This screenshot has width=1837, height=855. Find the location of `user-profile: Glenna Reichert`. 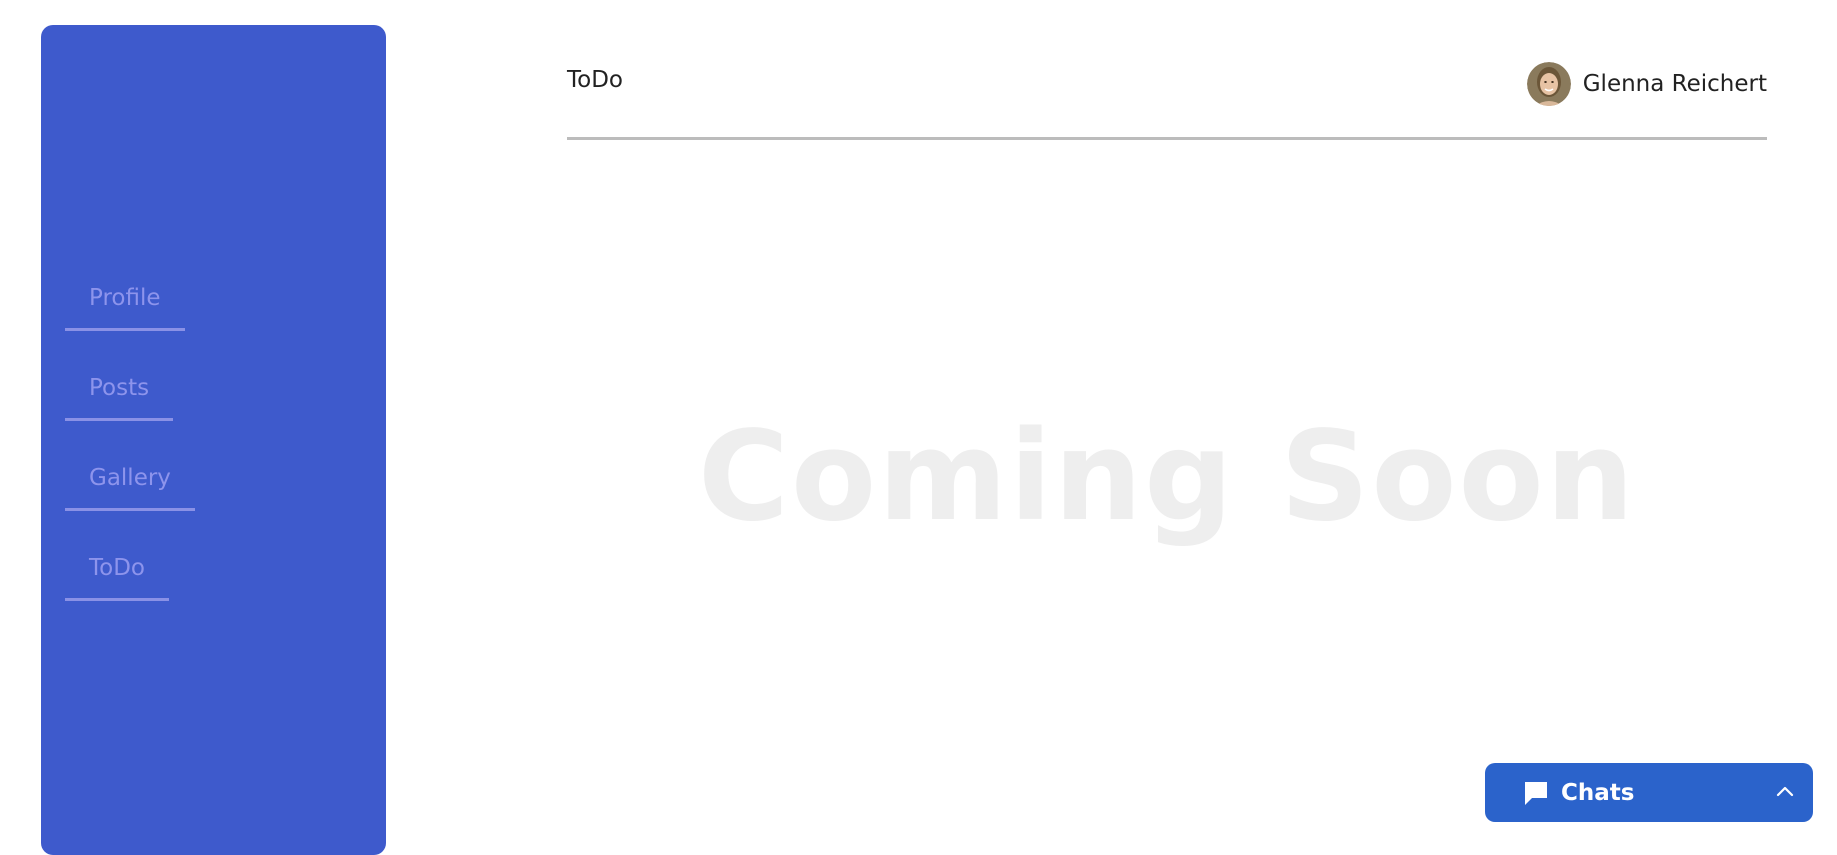

user-profile: Glenna Reichert is located at coordinates (1646, 84).